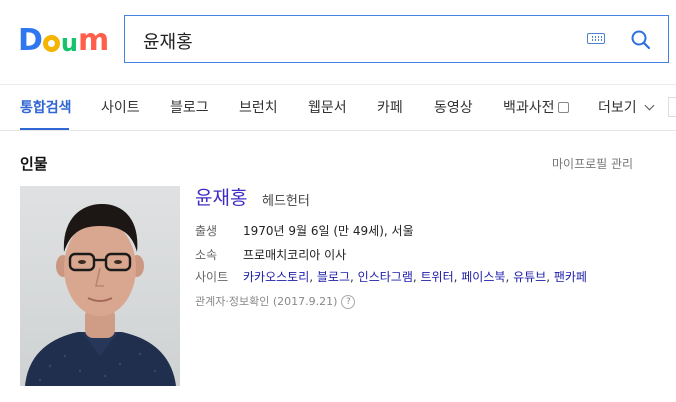  I want to click on keyboard-icon, so click(596, 38).